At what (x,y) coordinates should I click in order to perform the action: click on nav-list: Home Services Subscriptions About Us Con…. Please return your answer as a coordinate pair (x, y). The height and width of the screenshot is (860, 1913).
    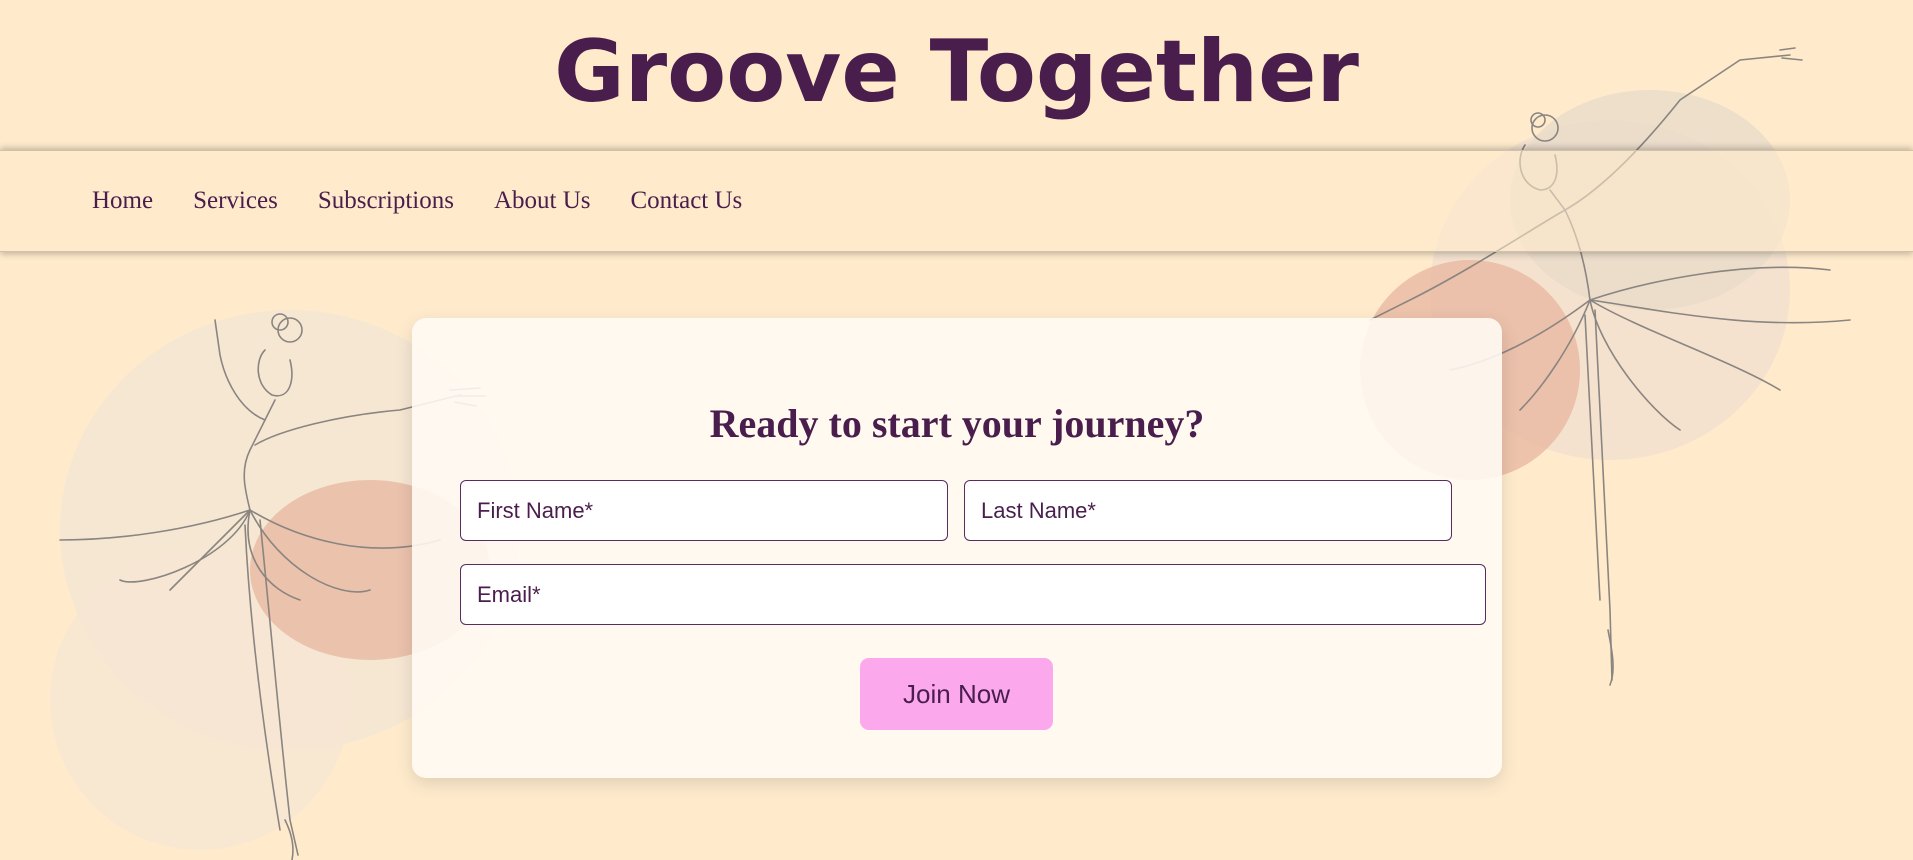
    Looking at the image, I should click on (956, 201).